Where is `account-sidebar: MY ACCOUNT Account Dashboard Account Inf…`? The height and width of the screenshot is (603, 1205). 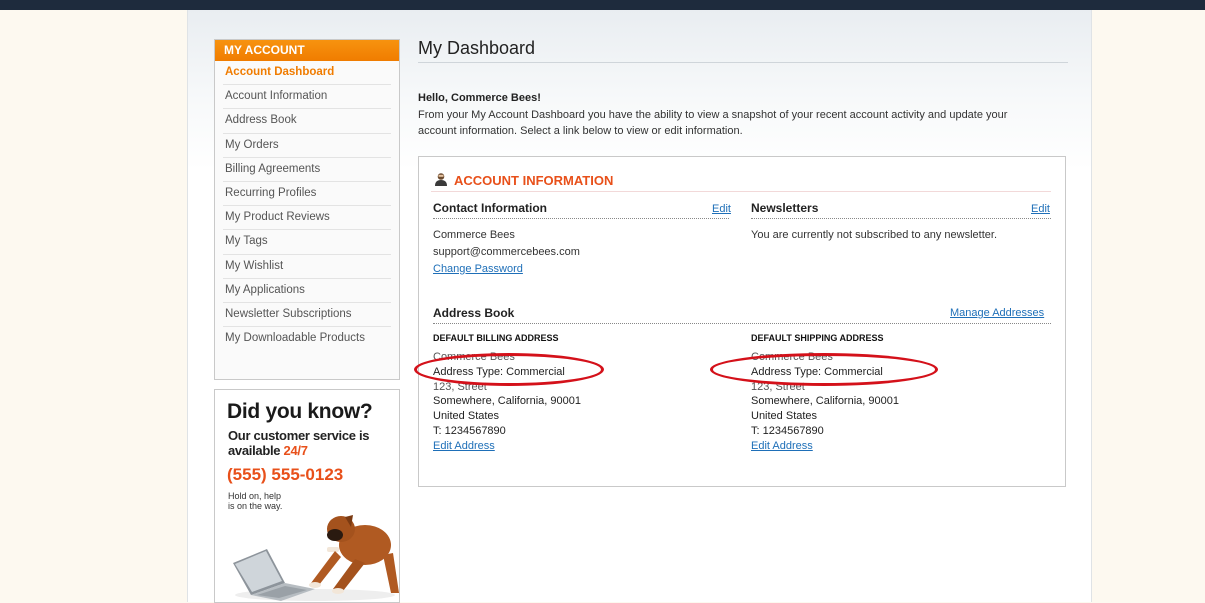
account-sidebar: MY ACCOUNT Account Dashboard Account Inf… is located at coordinates (307, 209).